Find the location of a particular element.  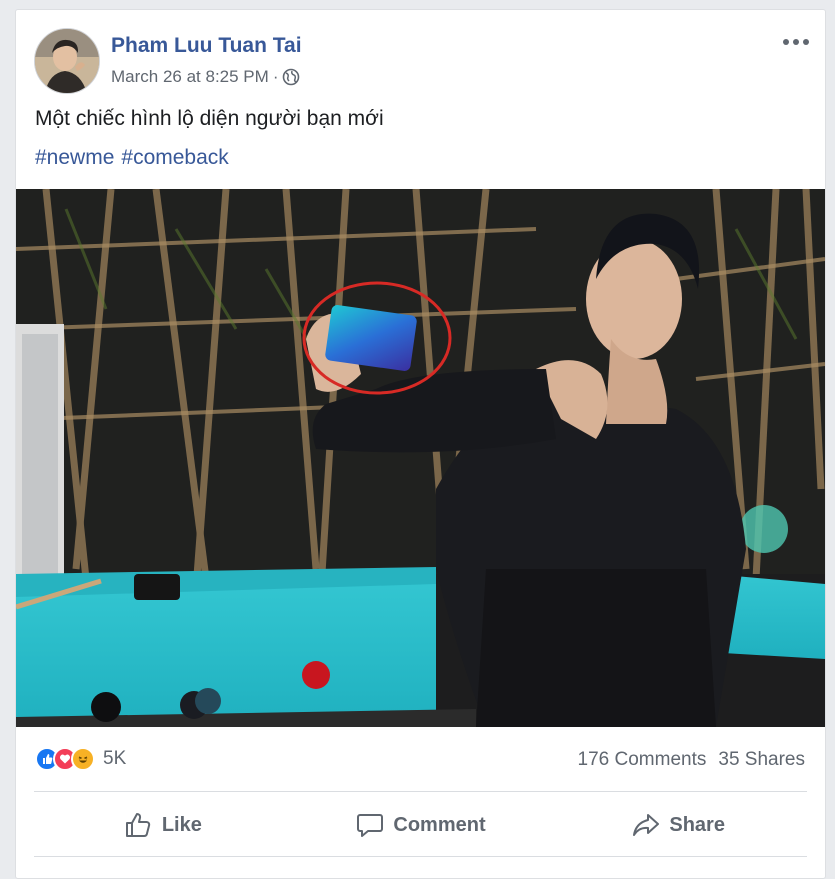

reactions-summary: 5K is located at coordinates (80, 759).